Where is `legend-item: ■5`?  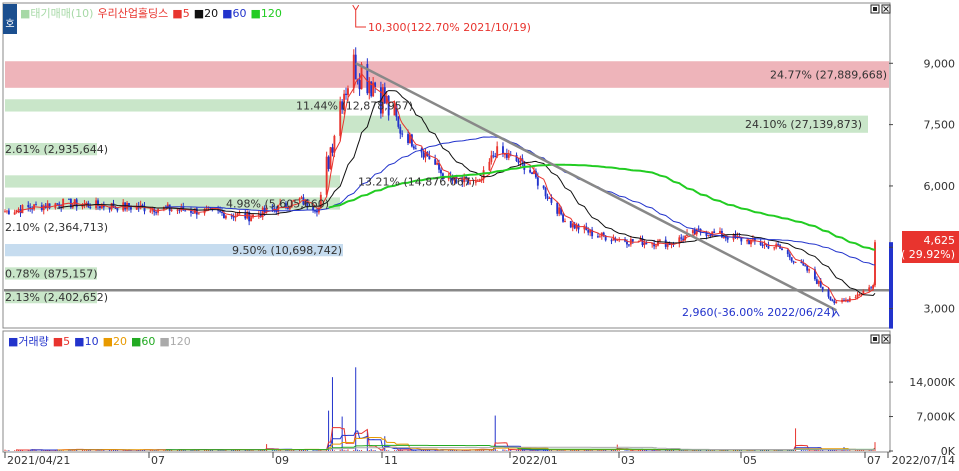
legend-item: ■5 is located at coordinates (180, 13).